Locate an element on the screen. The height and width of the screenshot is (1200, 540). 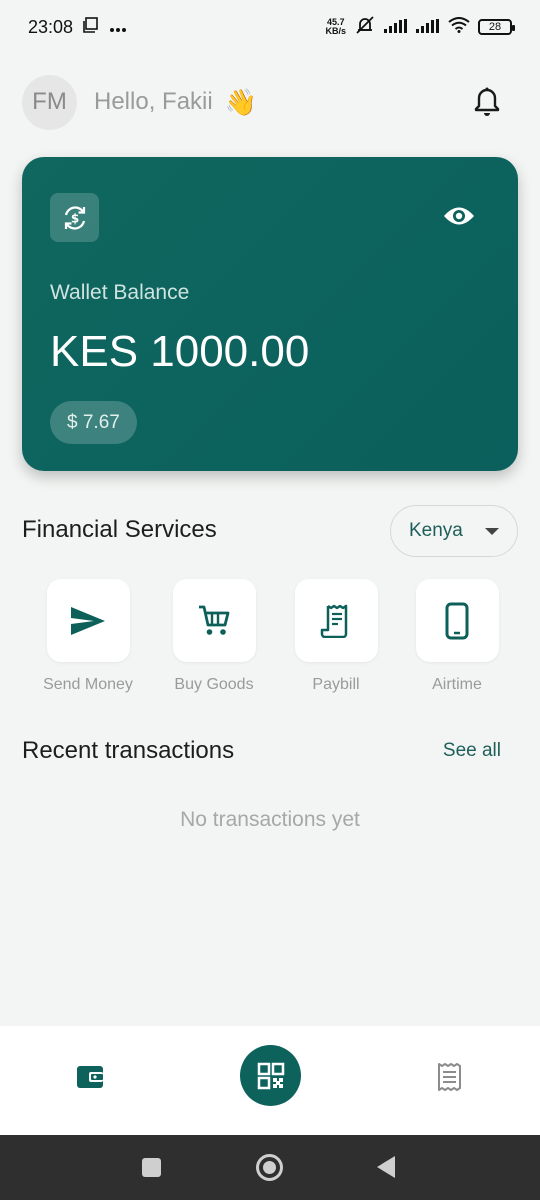
cart-icon is located at coordinates (214, 620).